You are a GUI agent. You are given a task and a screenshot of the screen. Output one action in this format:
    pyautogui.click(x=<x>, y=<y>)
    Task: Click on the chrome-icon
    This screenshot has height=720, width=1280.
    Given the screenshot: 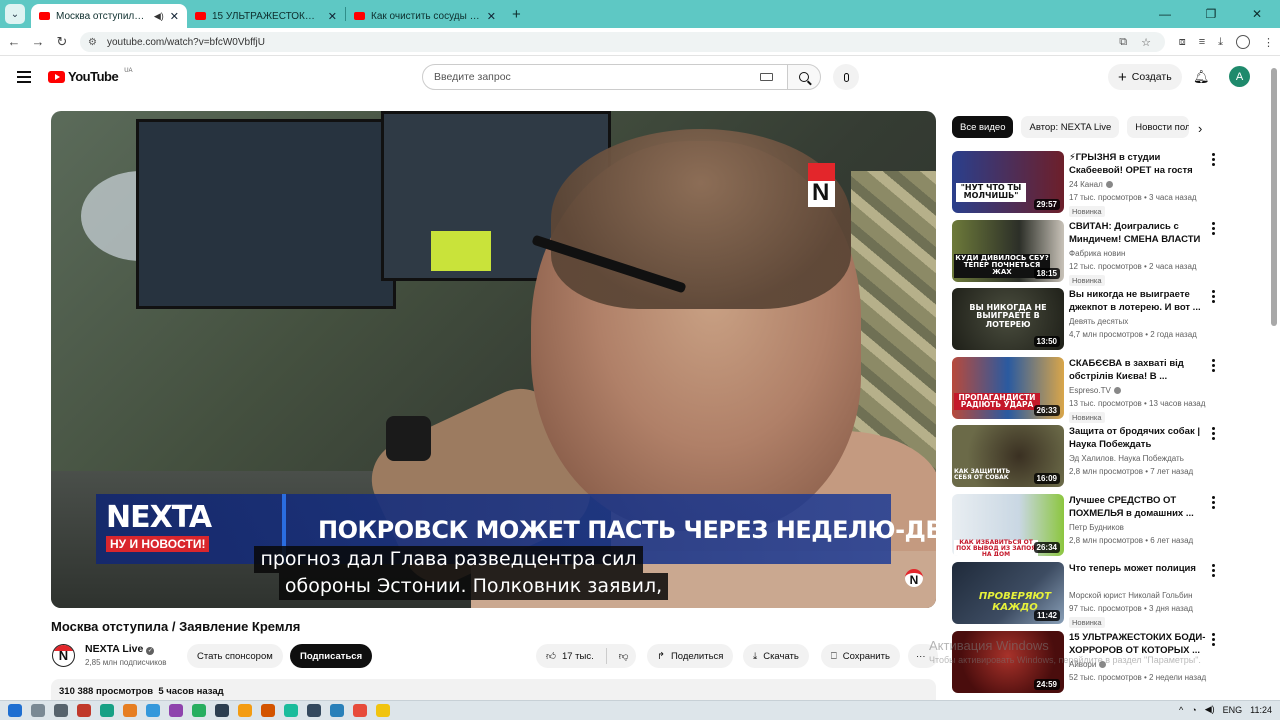 What is the action you would take?
    pyautogui.click(x=383, y=710)
    